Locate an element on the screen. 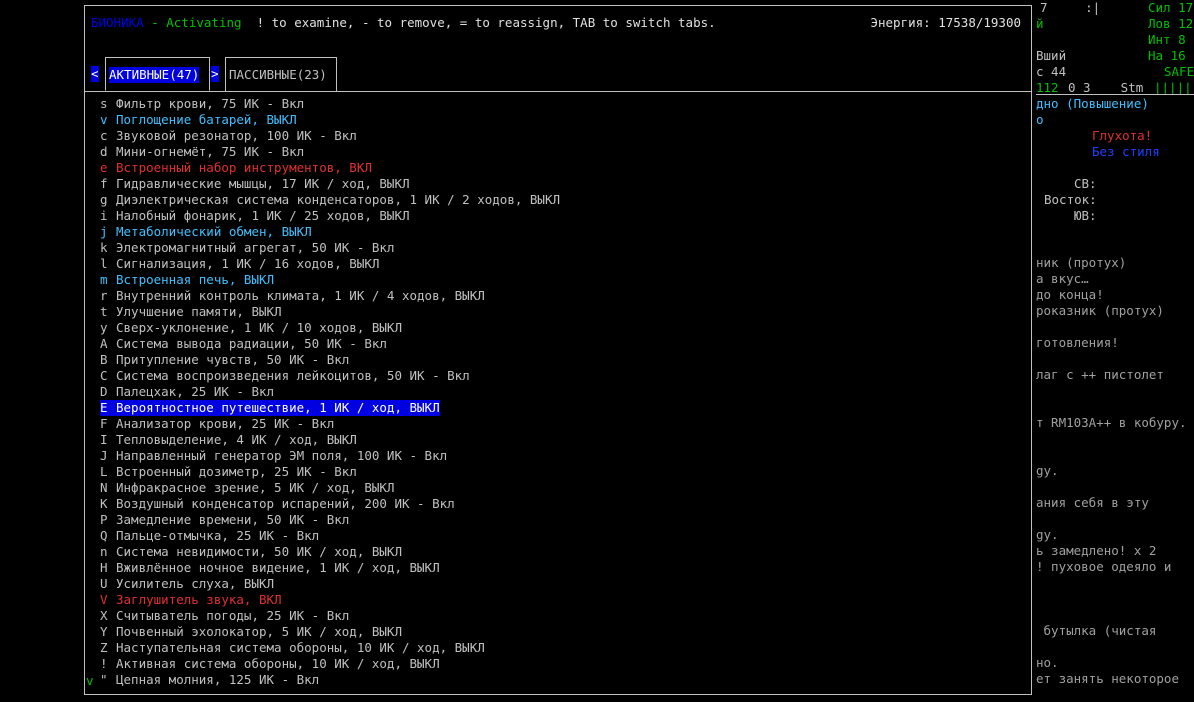  bionic-row: F Анализатор крови, 25 ИК - Вкл is located at coordinates (330, 424).